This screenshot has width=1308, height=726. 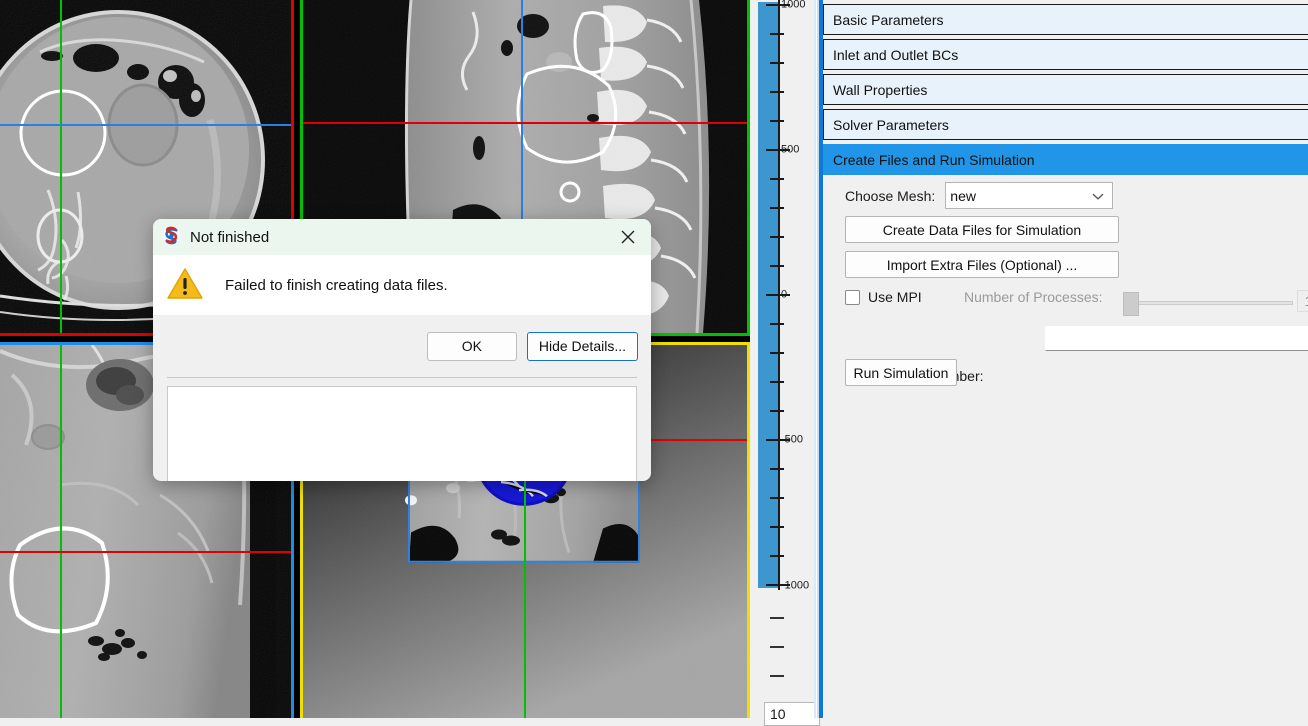 I want to click on section-label: Inlet and Outlet BCs, so click(x=896, y=54).